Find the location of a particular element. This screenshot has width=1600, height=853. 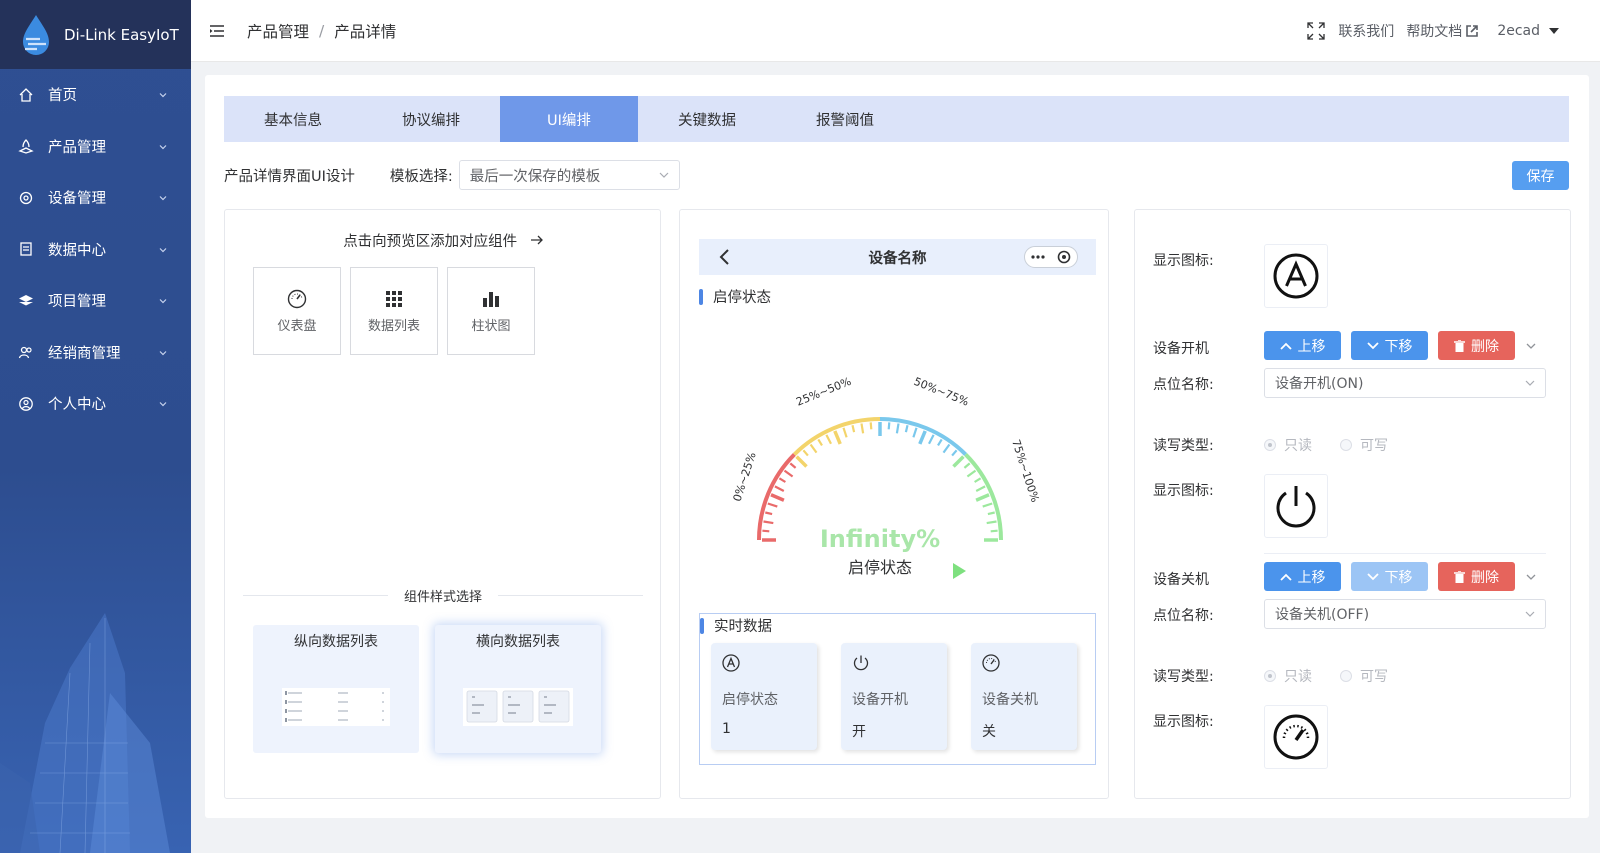

section-start-stop: 启停状态 is located at coordinates (735, 296).